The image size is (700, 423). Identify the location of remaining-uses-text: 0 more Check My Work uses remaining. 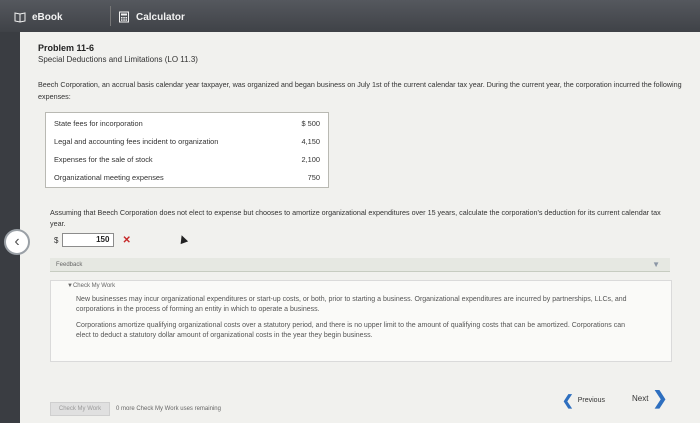
(168, 409).